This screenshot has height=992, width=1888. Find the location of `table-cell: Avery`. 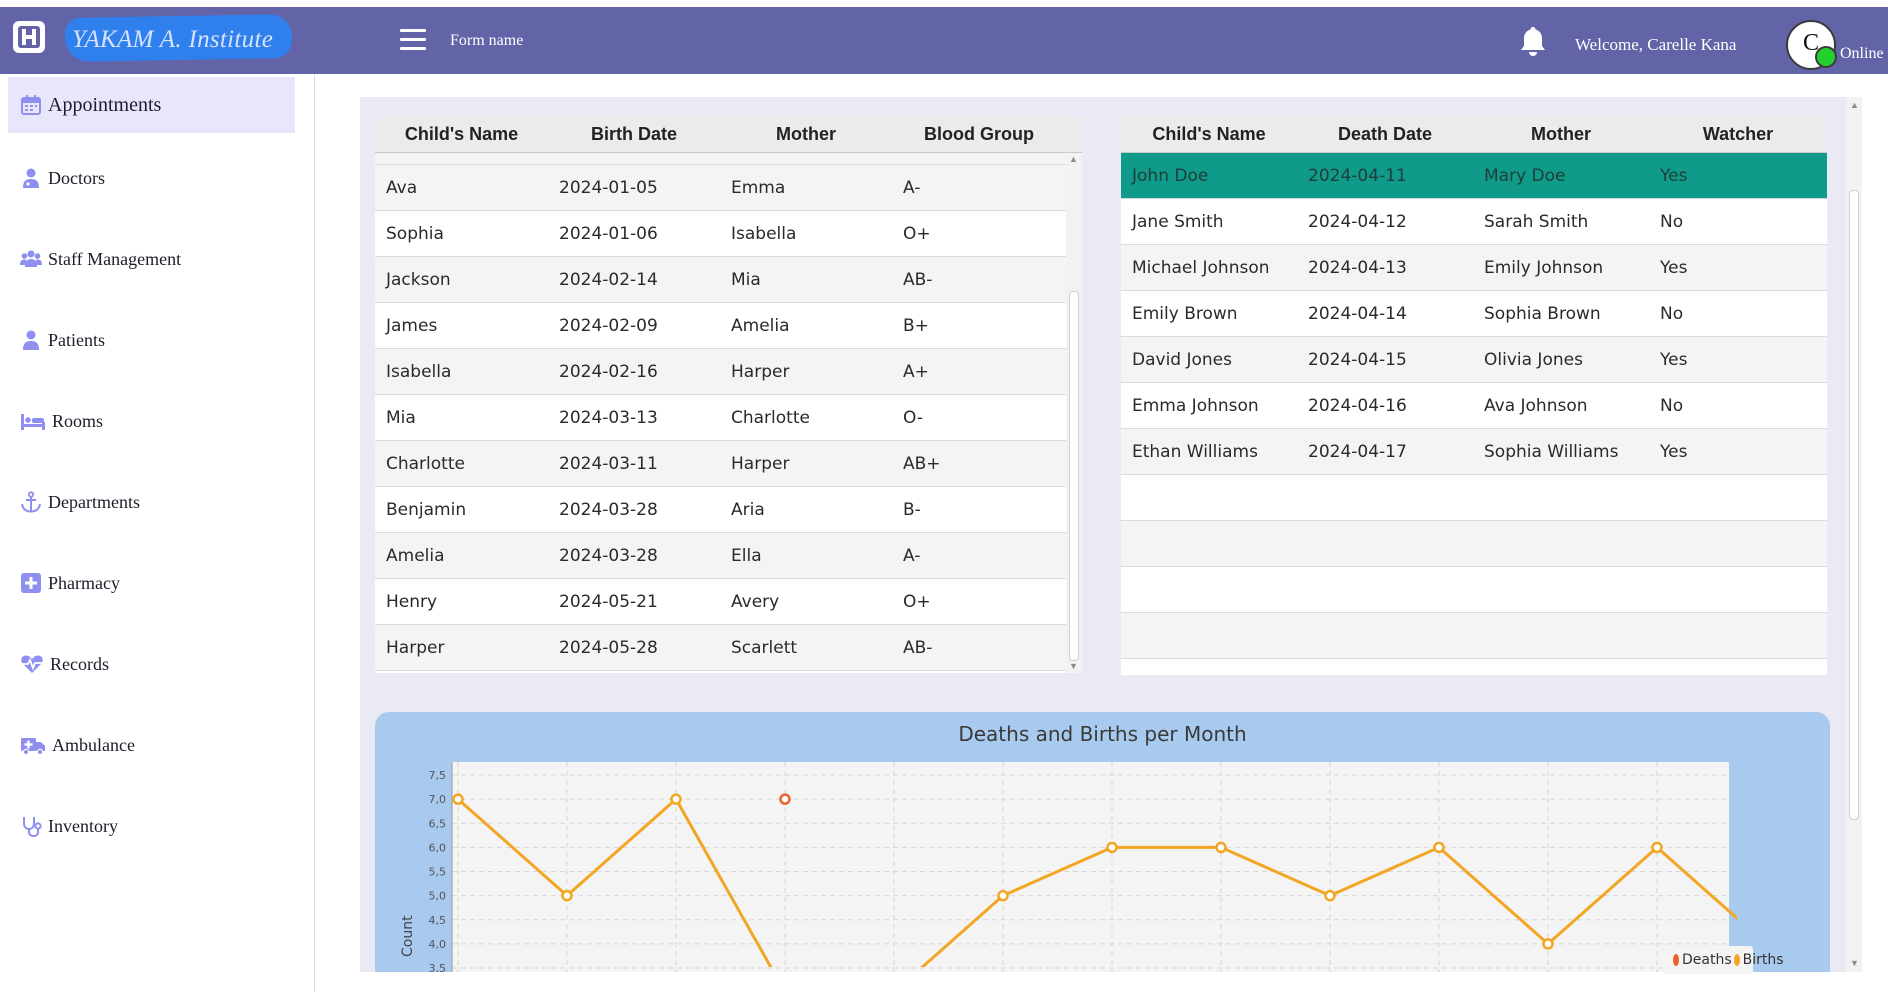

table-cell: Avery is located at coordinates (755, 601).